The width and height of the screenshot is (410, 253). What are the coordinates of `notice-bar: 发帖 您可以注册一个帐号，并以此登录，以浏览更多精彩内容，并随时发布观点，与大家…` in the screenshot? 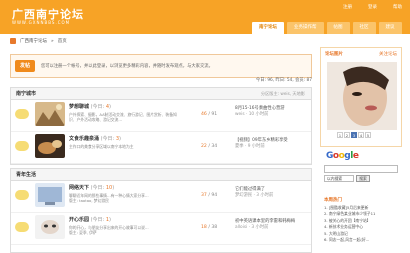 It's located at (161, 66).